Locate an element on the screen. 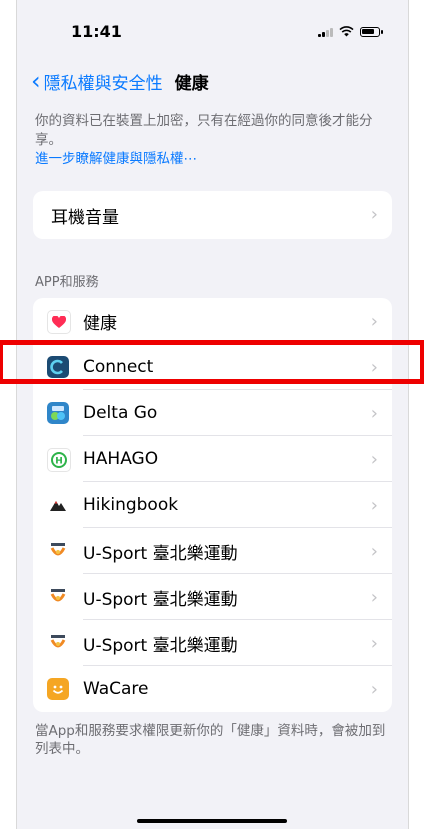 Image resolution: width=424 pixels, height=829 pixels. app-row-connect: Connect › is located at coordinates (212, 367).